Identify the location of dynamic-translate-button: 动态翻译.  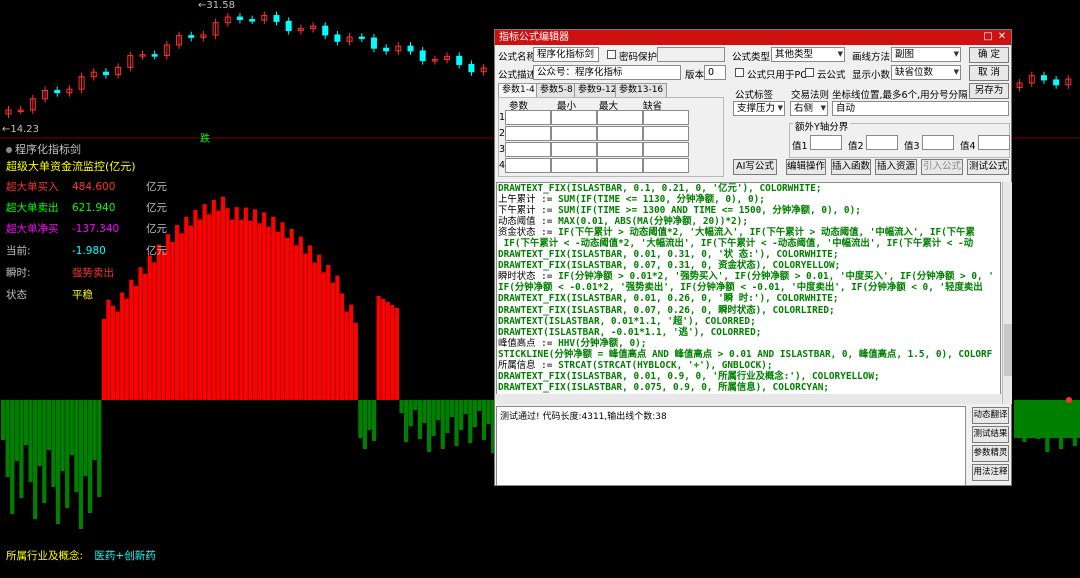
(990, 415).